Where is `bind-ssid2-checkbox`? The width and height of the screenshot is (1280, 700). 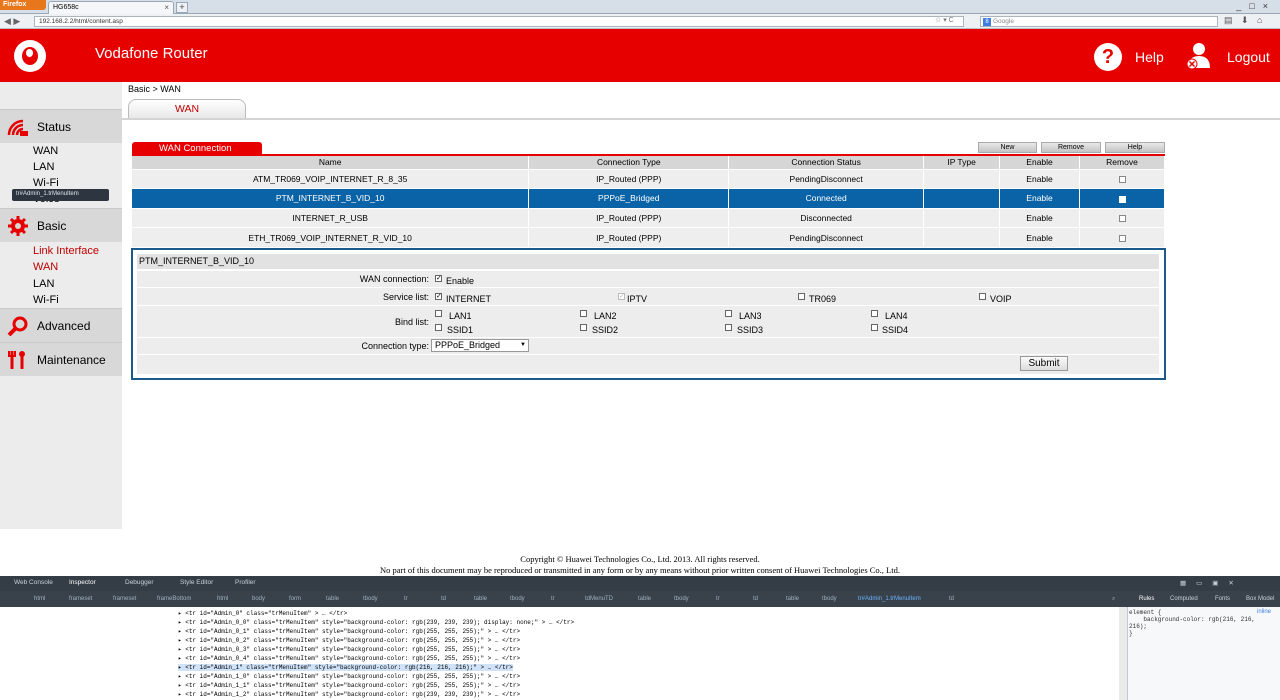
bind-ssid2-checkbox is located at coordinates (583, 327).